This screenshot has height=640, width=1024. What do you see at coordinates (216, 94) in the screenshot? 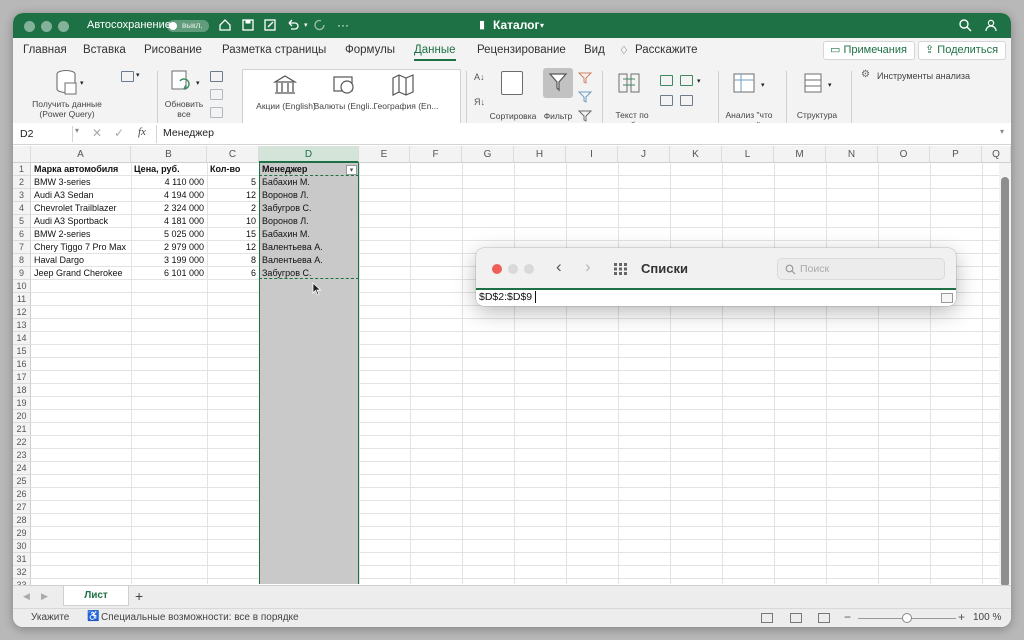
I see `properties-icon` at bounding box center [216, 94].